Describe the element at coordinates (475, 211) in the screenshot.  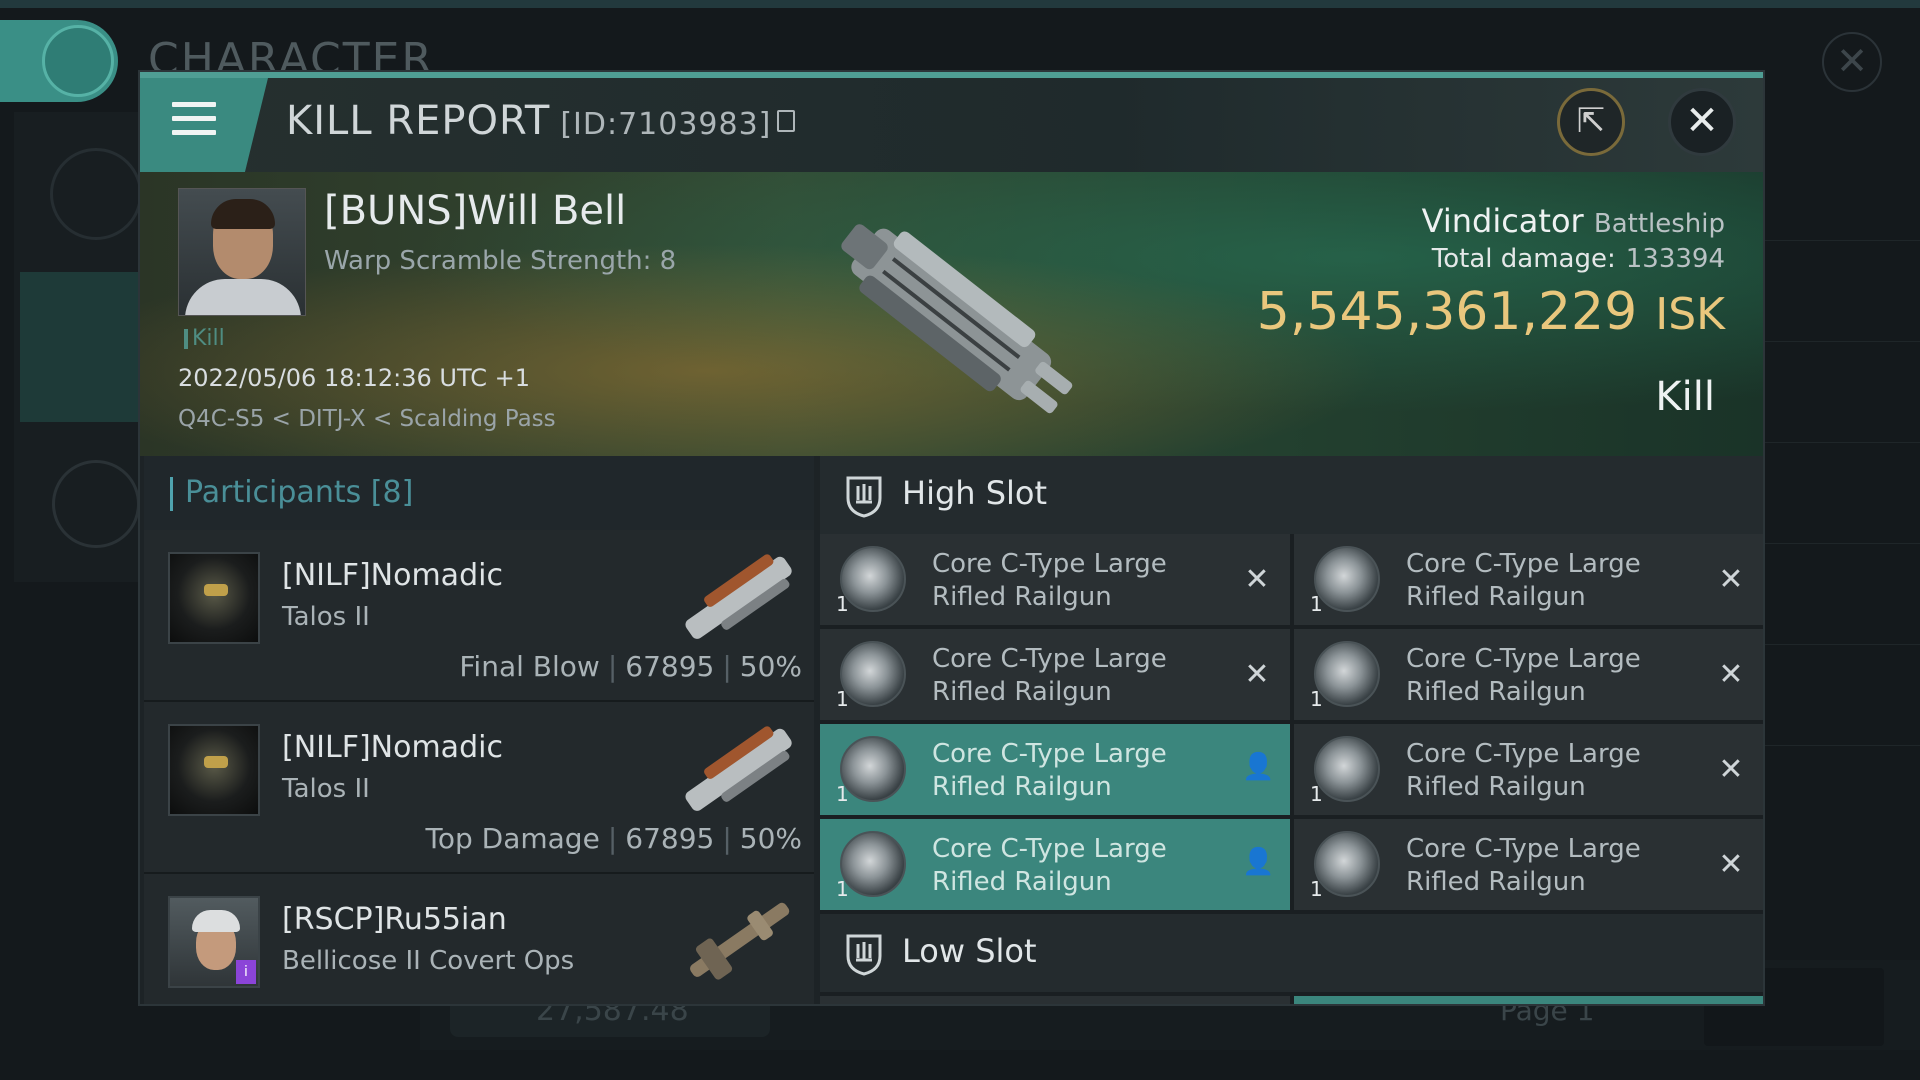
I see `victim-name: [BUNS]Will Bell` at that location.